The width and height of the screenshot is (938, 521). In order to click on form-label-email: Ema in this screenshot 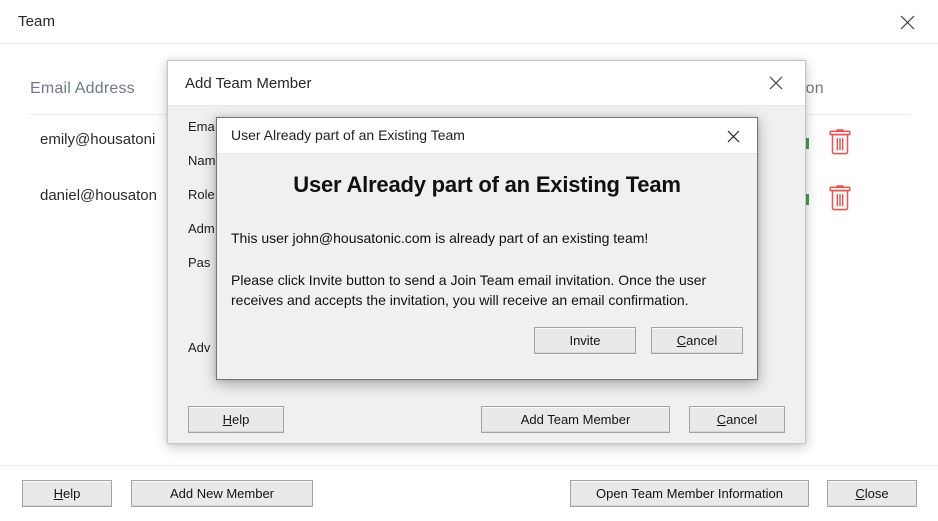, I will do `click(201, 126)`.